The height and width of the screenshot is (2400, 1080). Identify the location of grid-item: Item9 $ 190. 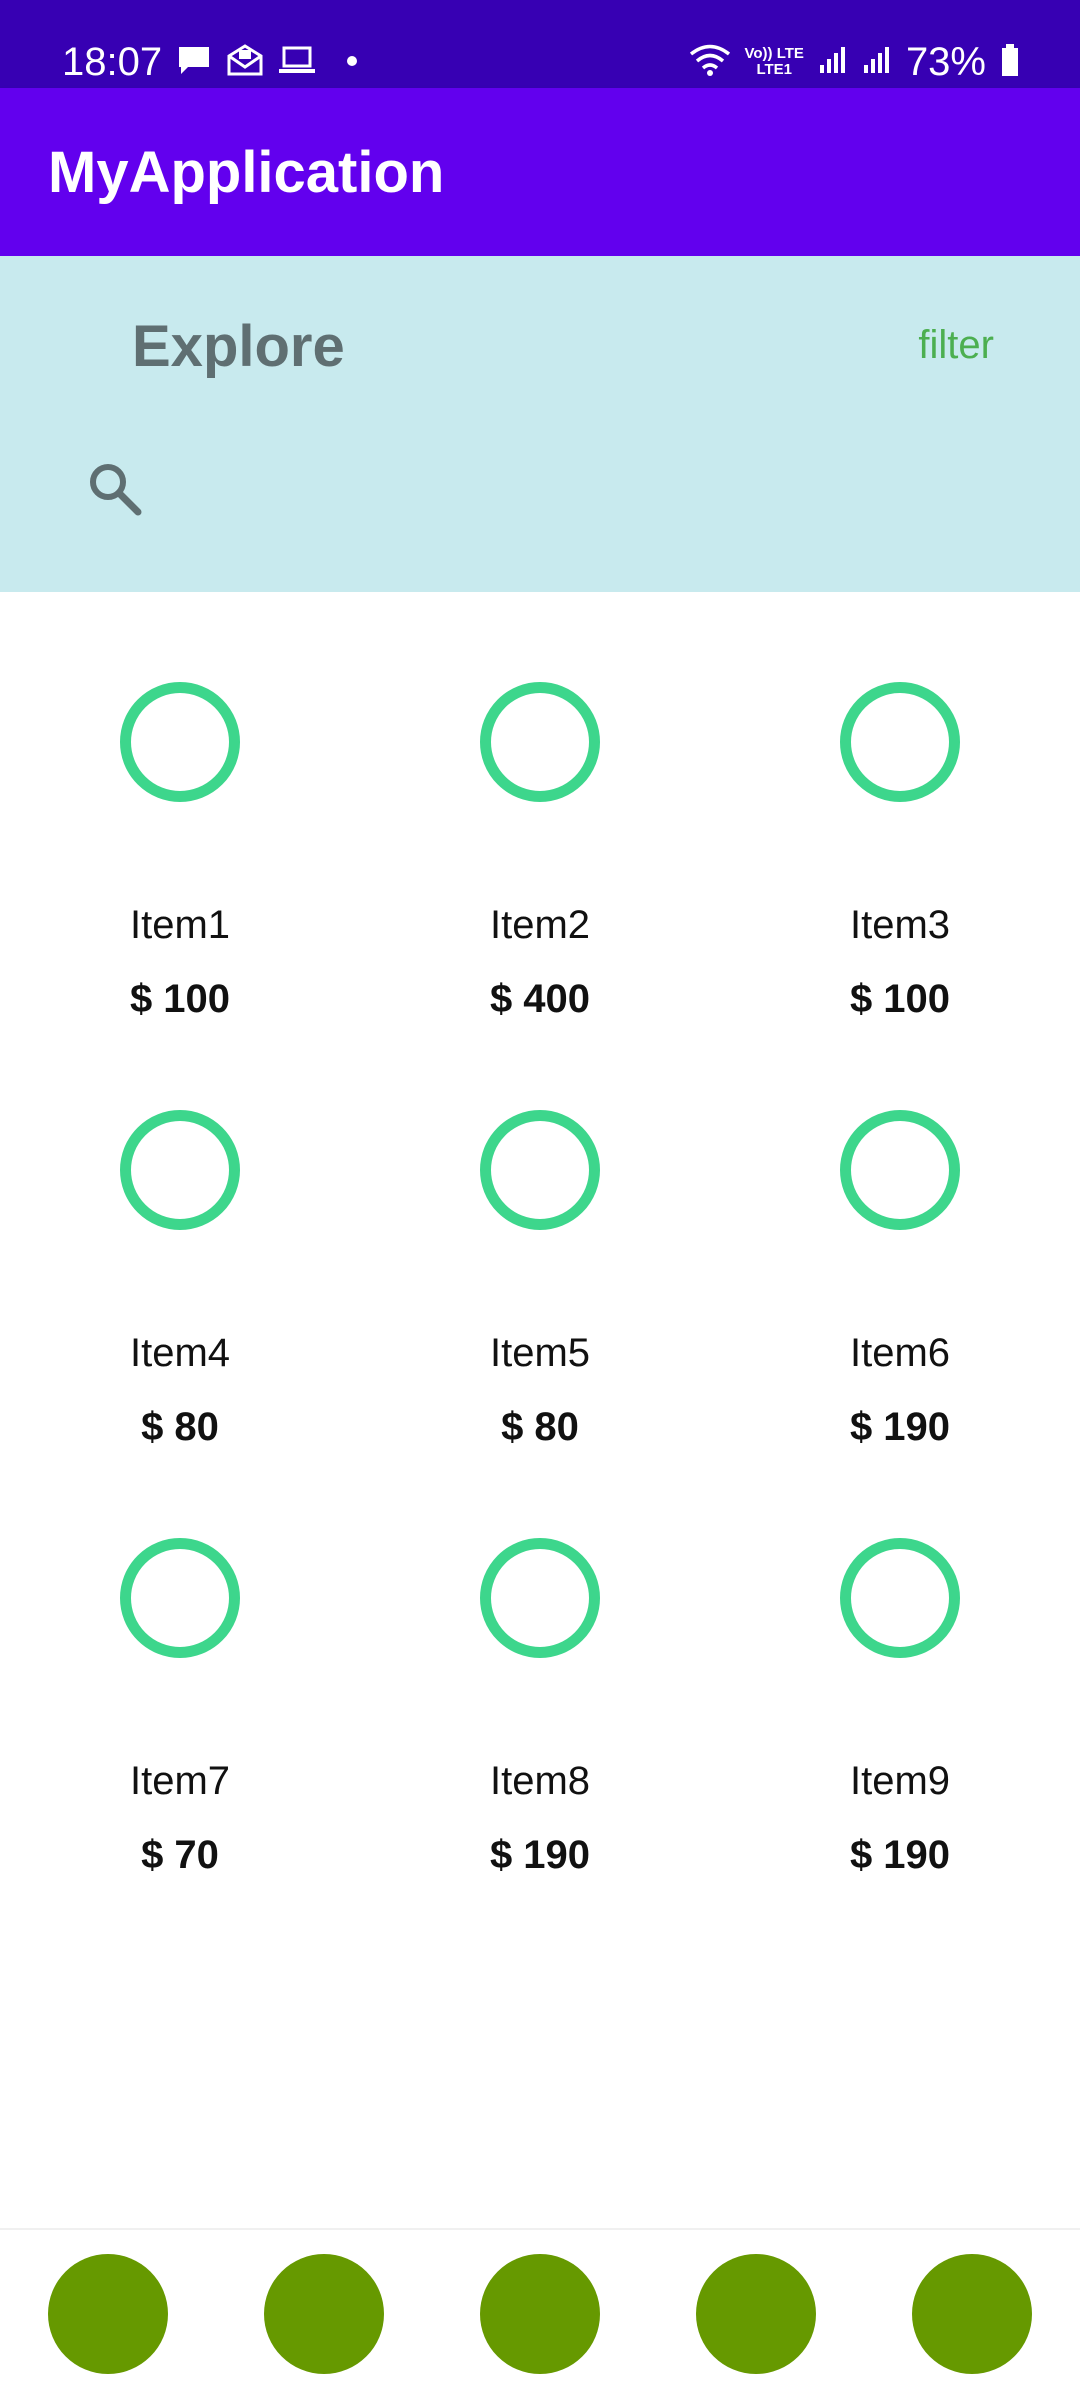
(900, 1662).